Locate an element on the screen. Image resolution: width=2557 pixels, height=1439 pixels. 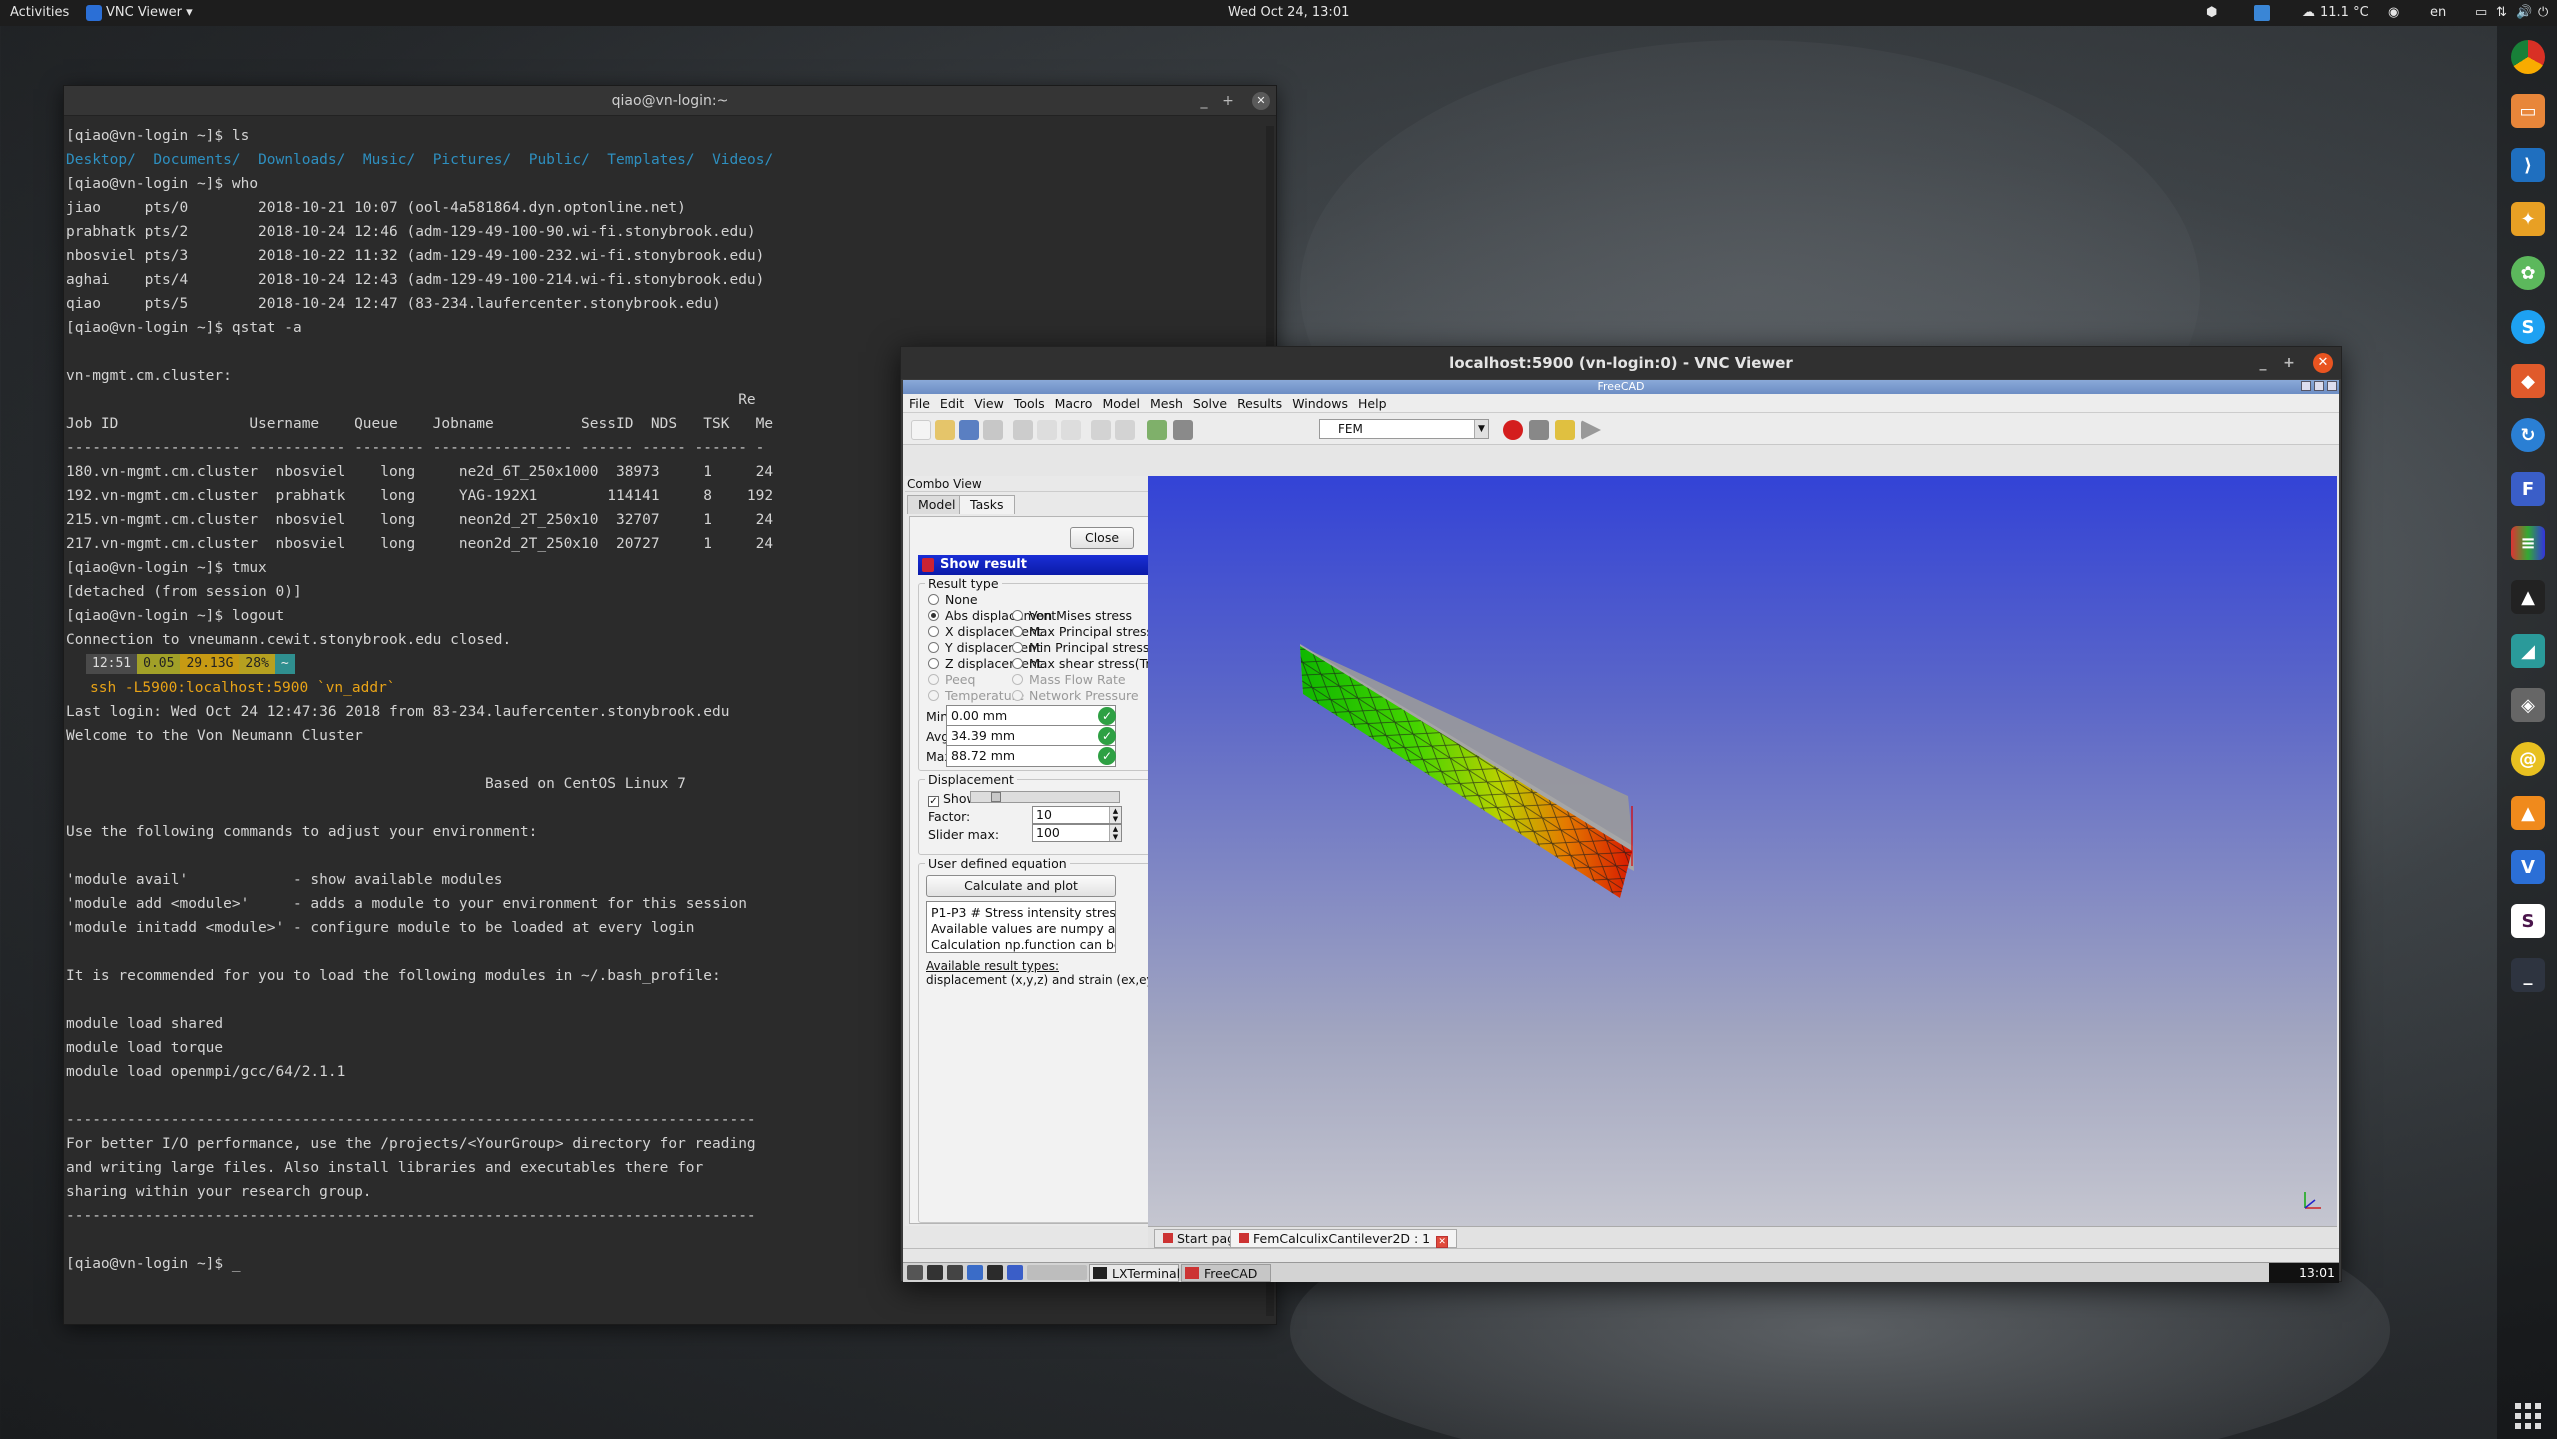
slider-max-spinbox: 100 ▲ ▼ is located at coordinates (1077, 833).